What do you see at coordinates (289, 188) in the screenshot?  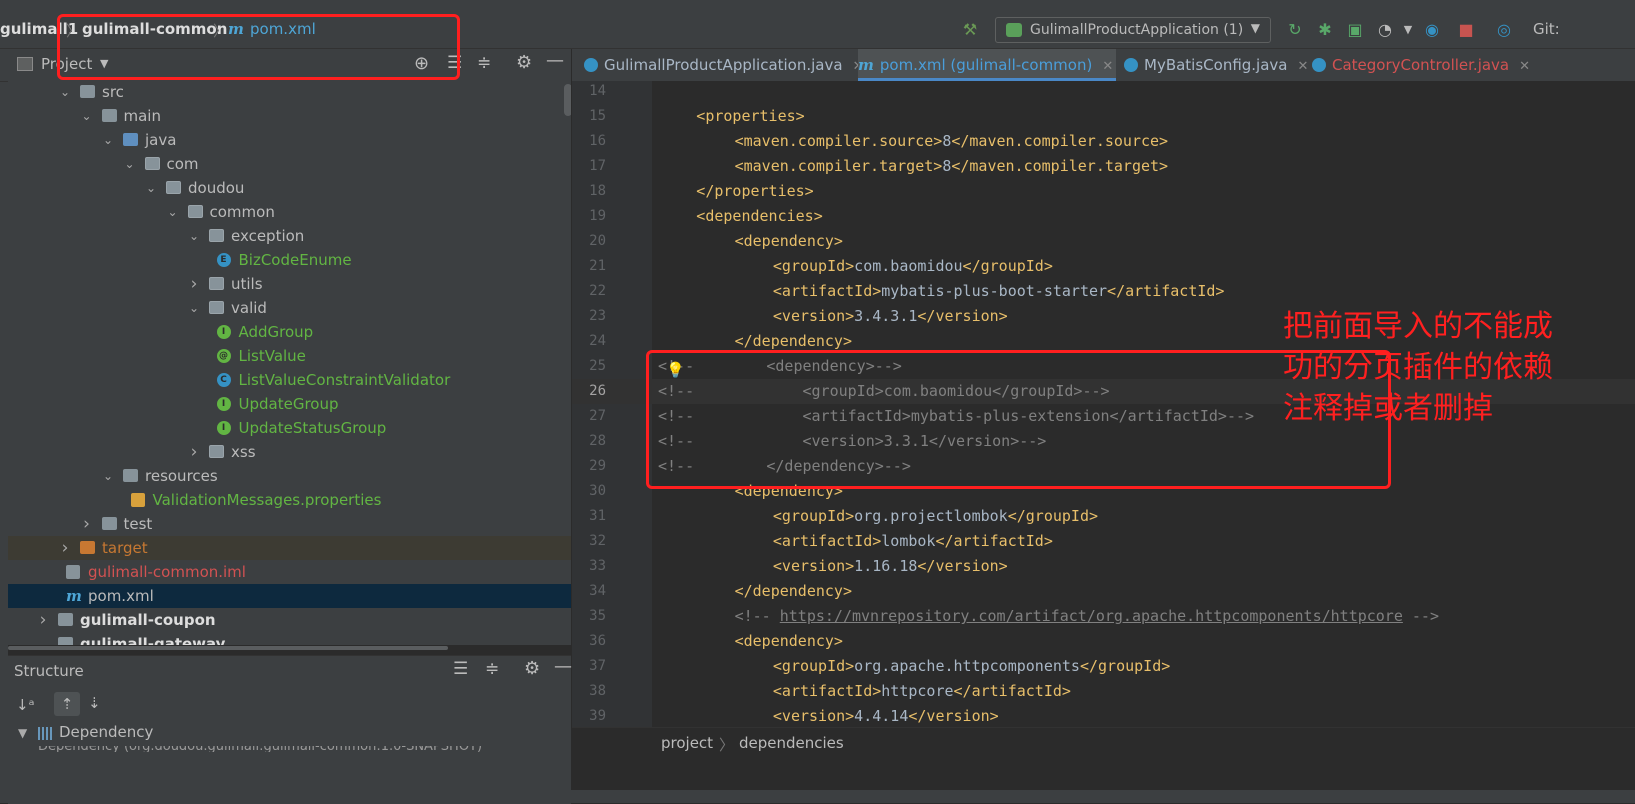 I see `tree-item-doudou: ⌄ doudou` at bounding box center [289, 188].